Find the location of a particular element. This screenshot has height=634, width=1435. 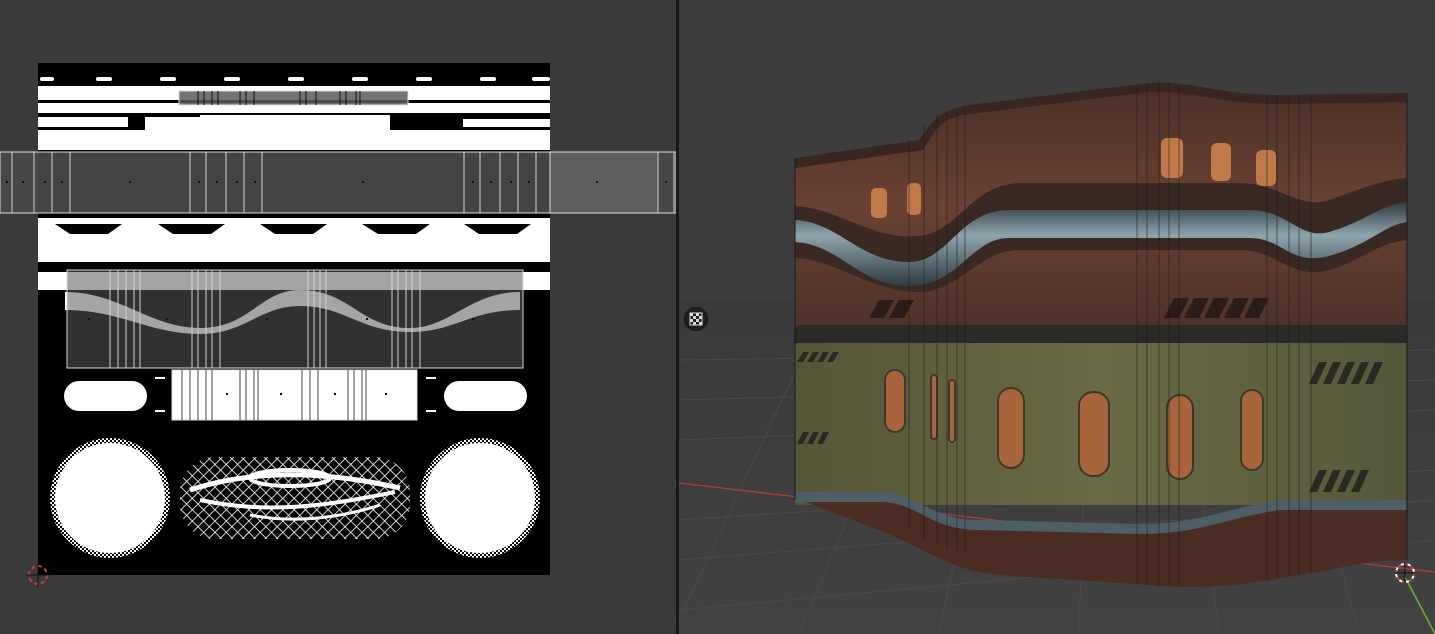

3d-cursor-icon is located at coordinates (1405, 573).